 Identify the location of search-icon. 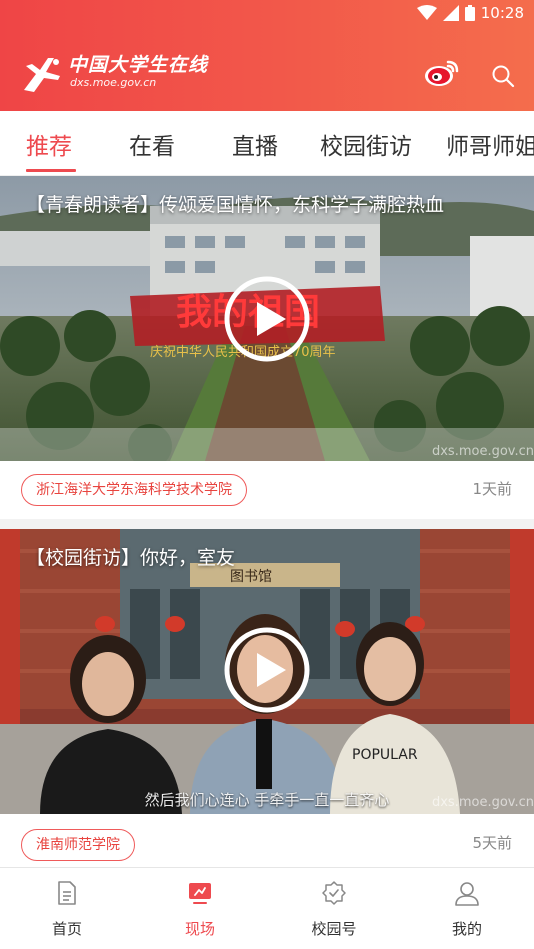
(503, 76).